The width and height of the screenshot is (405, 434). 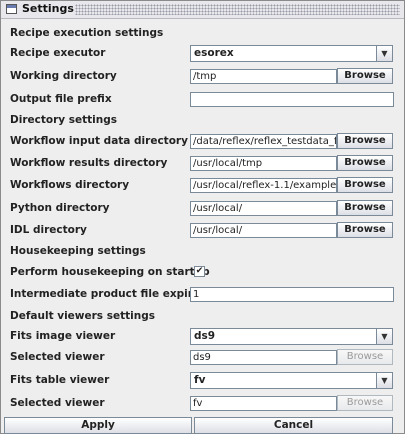 What do you see at coordinates (263, 357) in the screenshot?
I see `selected-image-viewer-input: ds9` at bounding box center [263, 357].